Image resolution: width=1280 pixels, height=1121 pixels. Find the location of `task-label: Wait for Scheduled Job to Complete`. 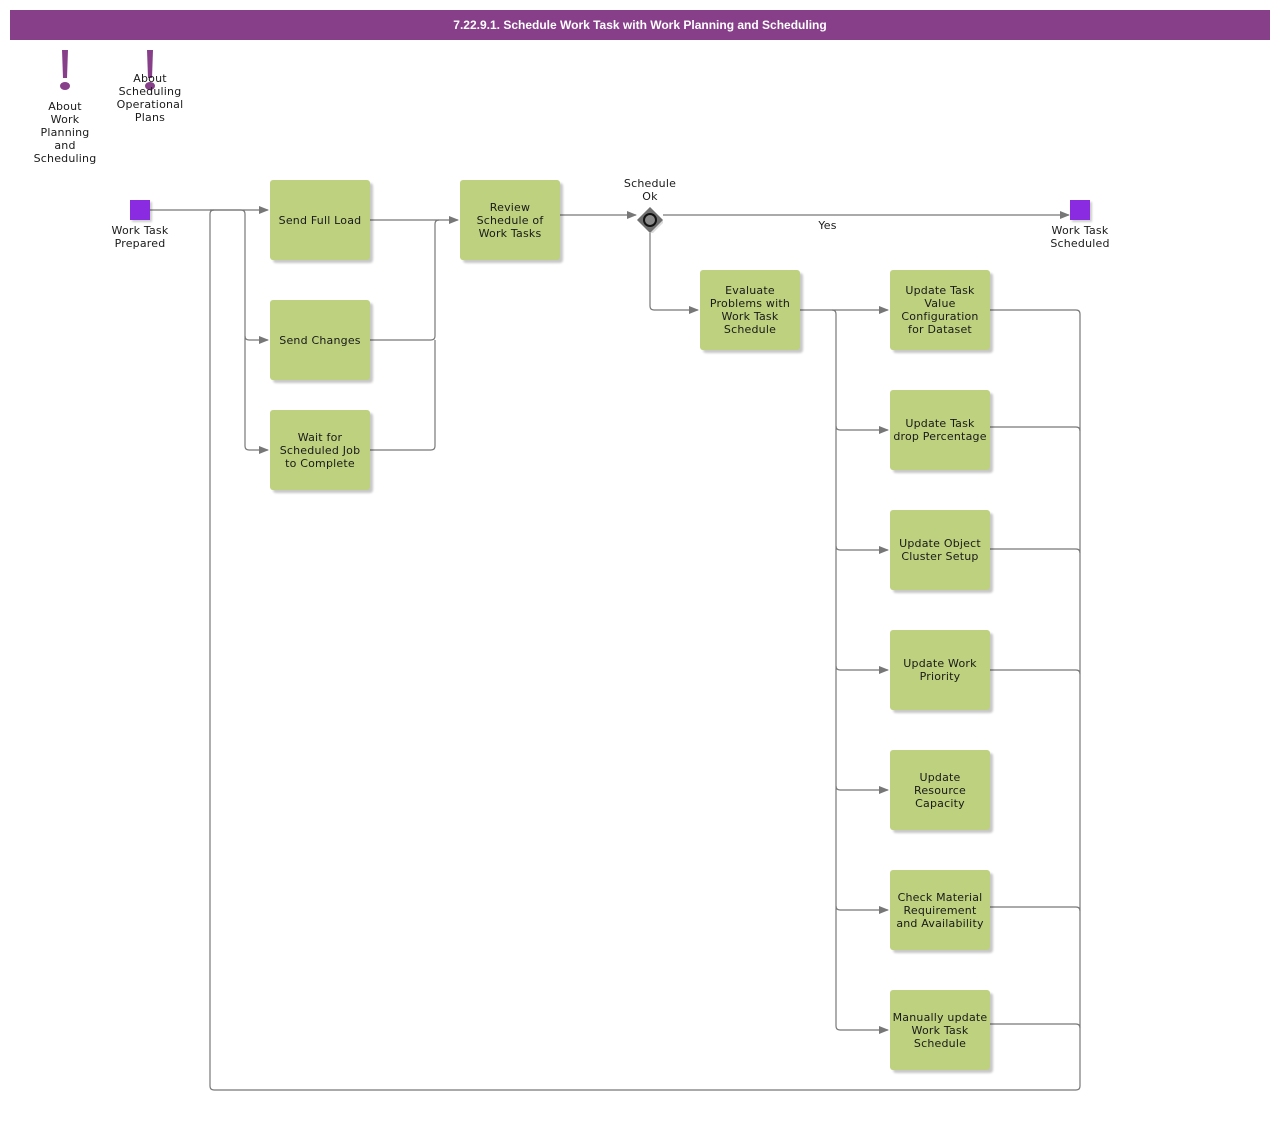

task-label: Wait for Scheduled Job to Complete is located at coordinates (320, 450).